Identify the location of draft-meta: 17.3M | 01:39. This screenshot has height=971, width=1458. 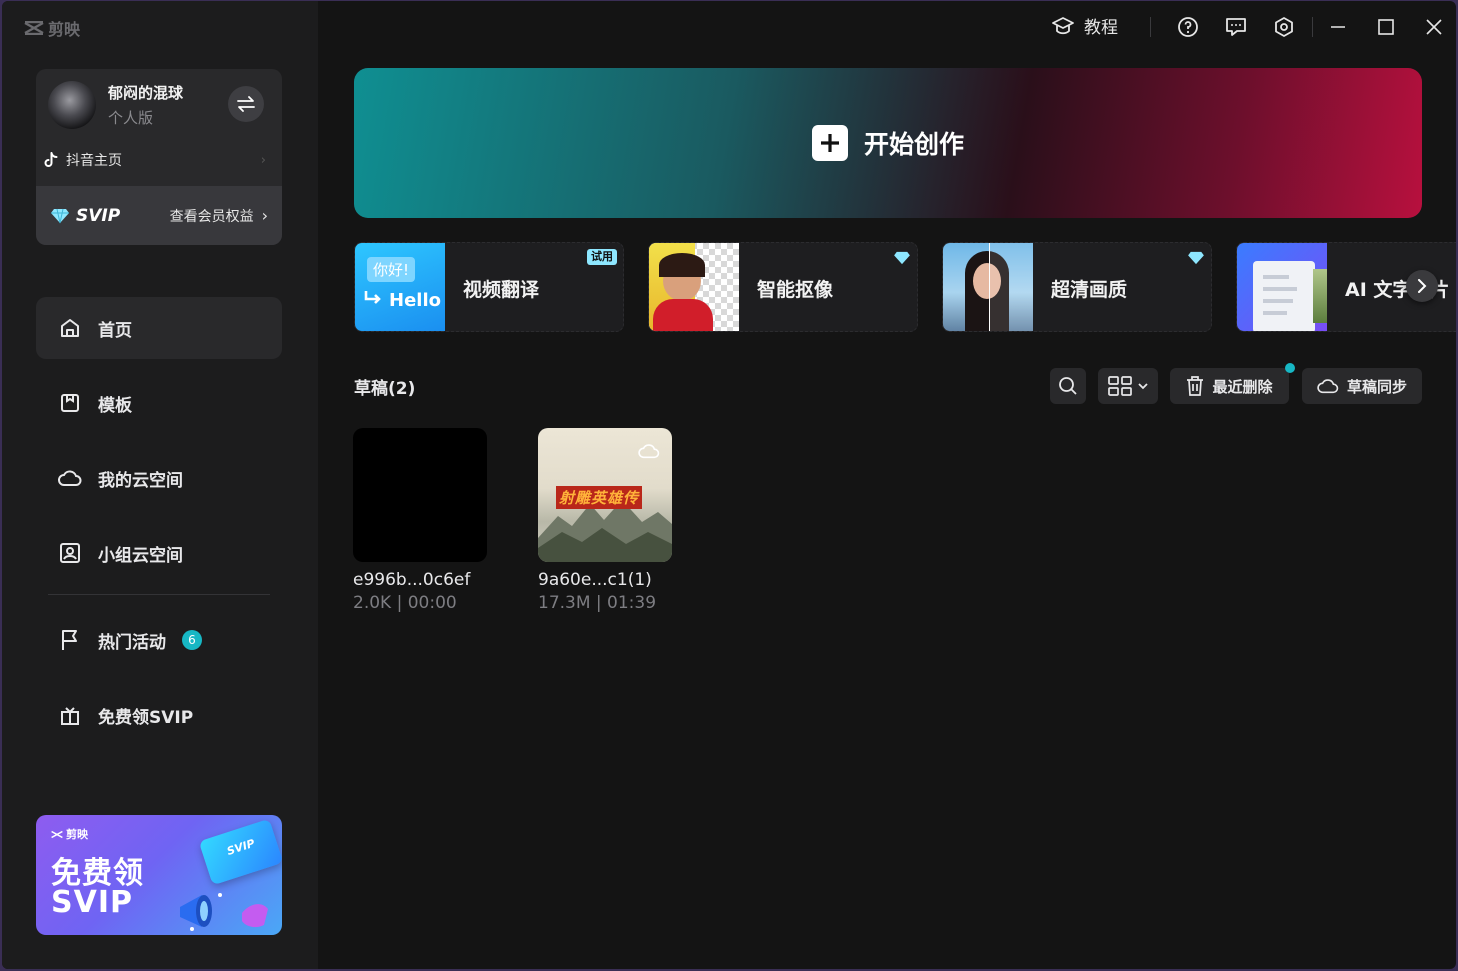
(597, 603).